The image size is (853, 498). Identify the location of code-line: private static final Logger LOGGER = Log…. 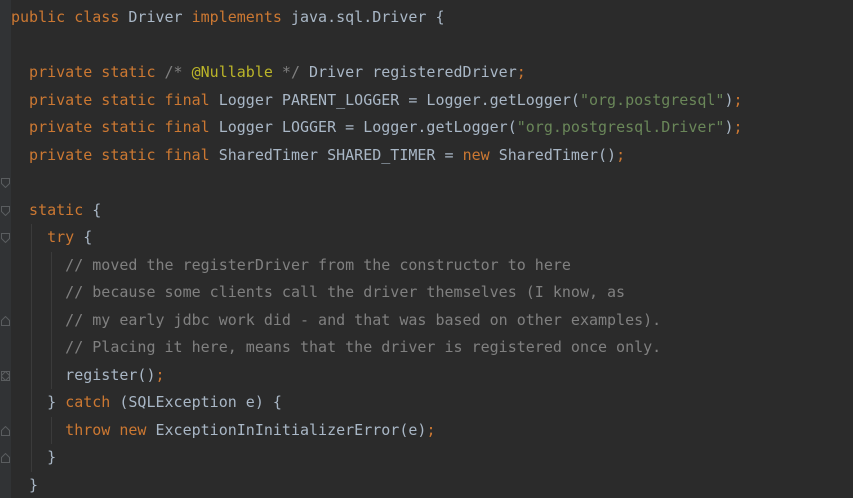
(377, 128).